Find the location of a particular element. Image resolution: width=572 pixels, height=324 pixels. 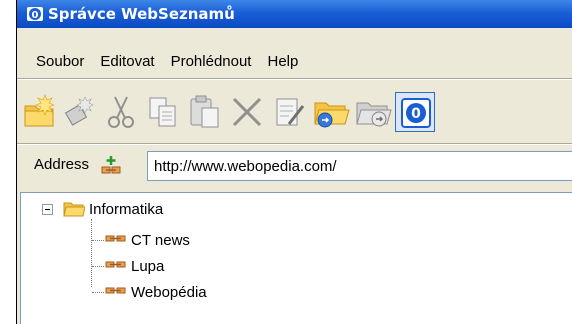

tree-node-ct-news: CT news is located at coordinates (147, 240).